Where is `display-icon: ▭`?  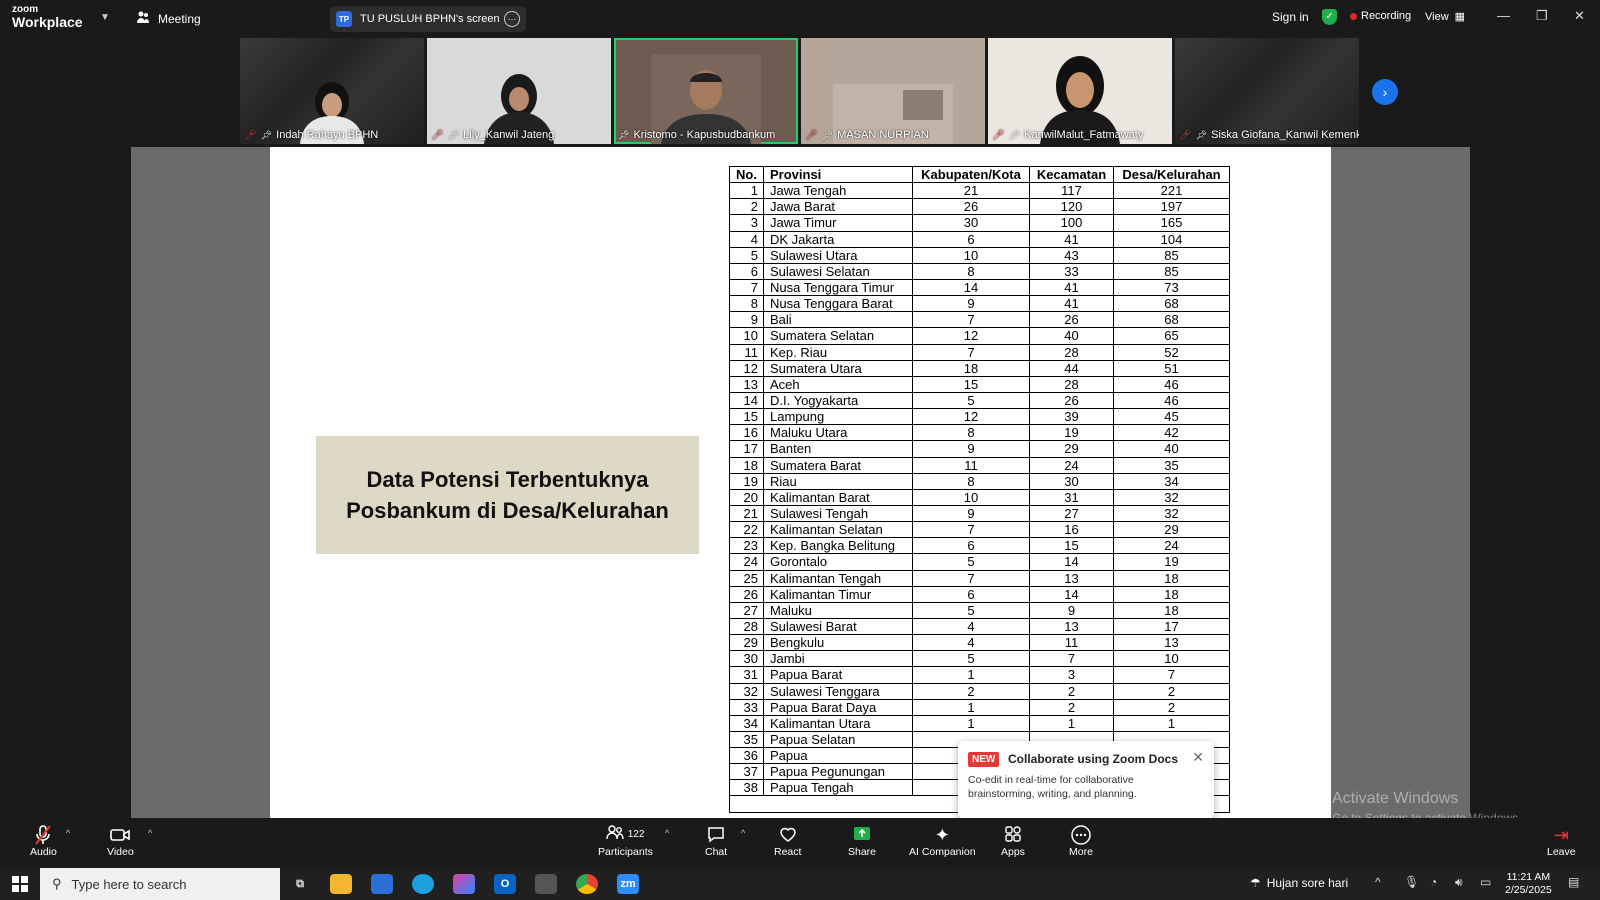 display-icon: ▭ is located at coordinates (1485, 882).